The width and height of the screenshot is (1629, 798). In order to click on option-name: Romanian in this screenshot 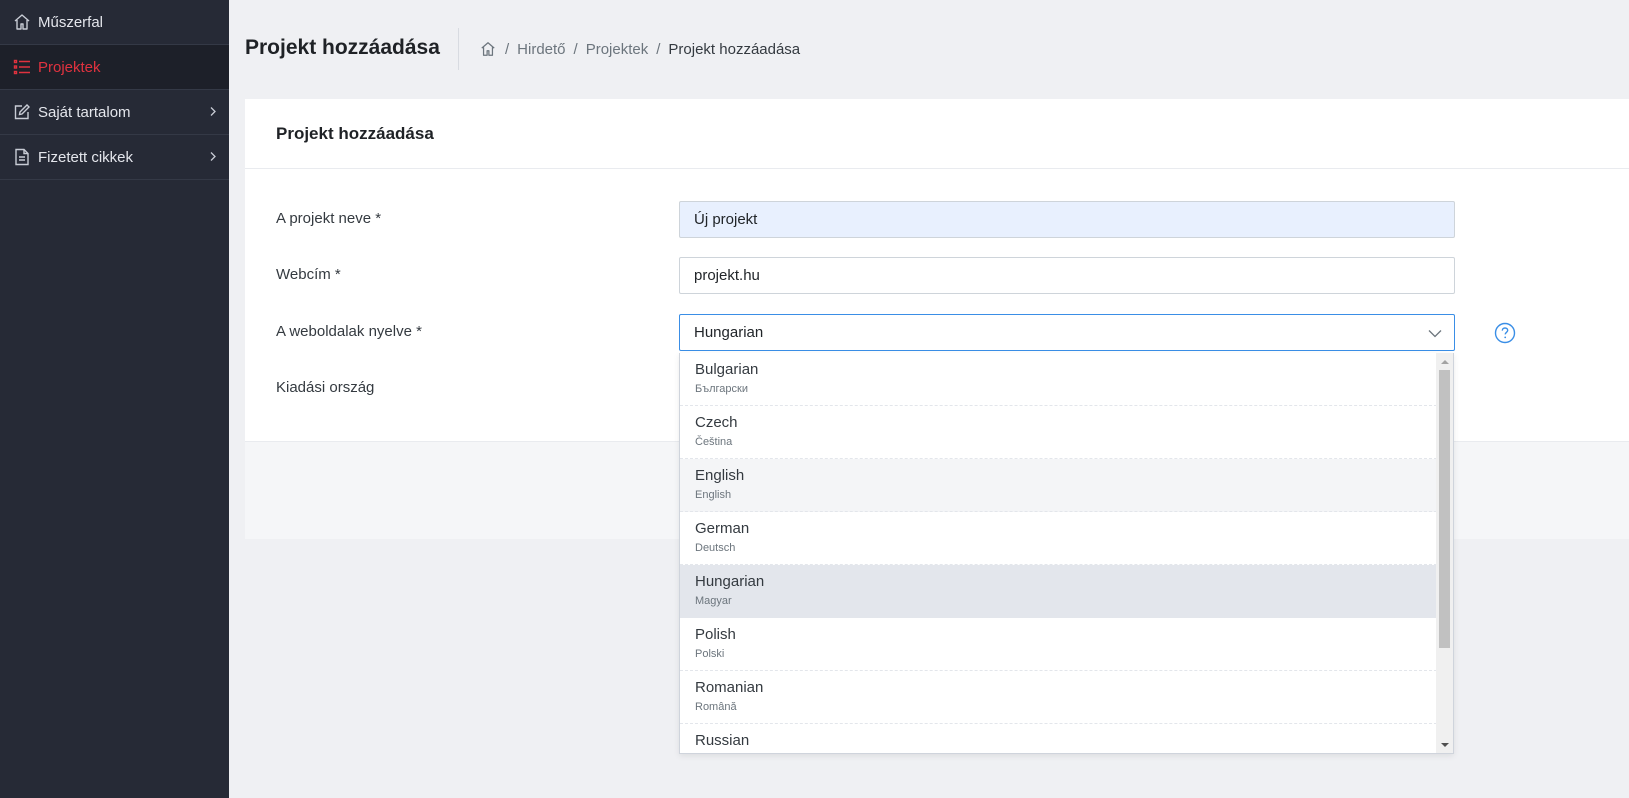, I will do `click(729, 687)`.